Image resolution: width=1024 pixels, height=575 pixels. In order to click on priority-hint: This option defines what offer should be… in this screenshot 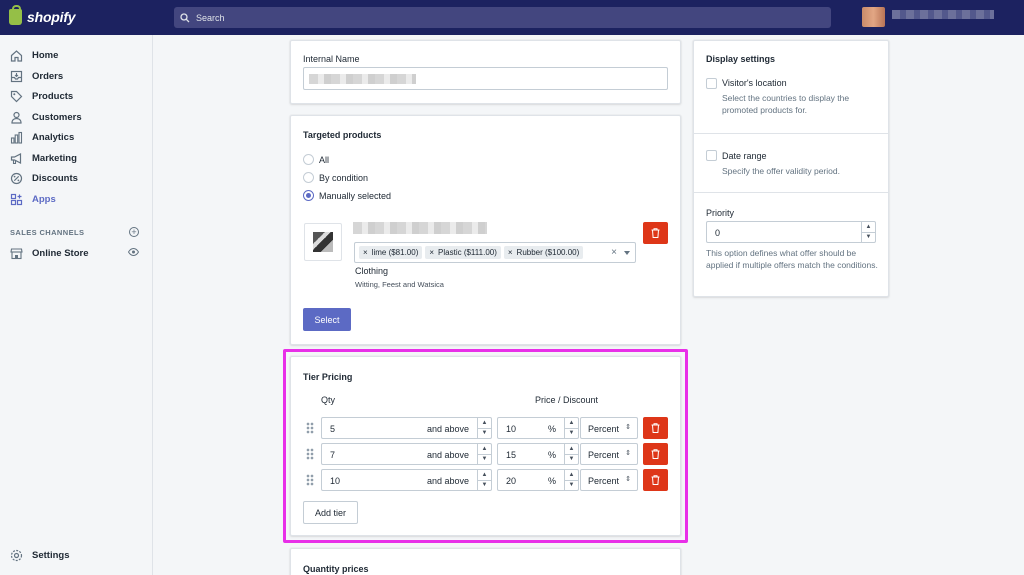, I will do `click(792, 259)`.